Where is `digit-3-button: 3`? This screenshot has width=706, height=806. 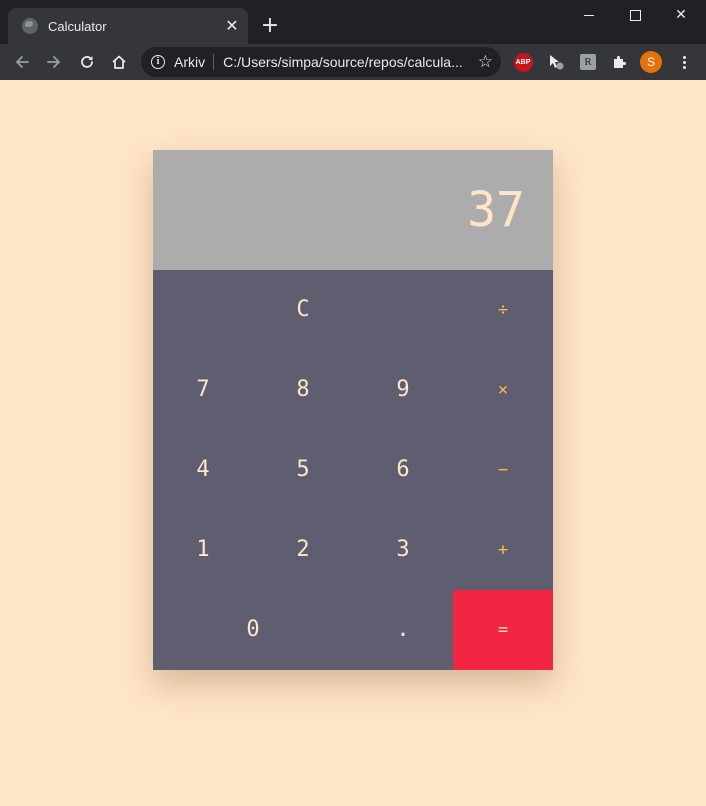
digit-3-button: 3 is located at coordinates (403, 550).